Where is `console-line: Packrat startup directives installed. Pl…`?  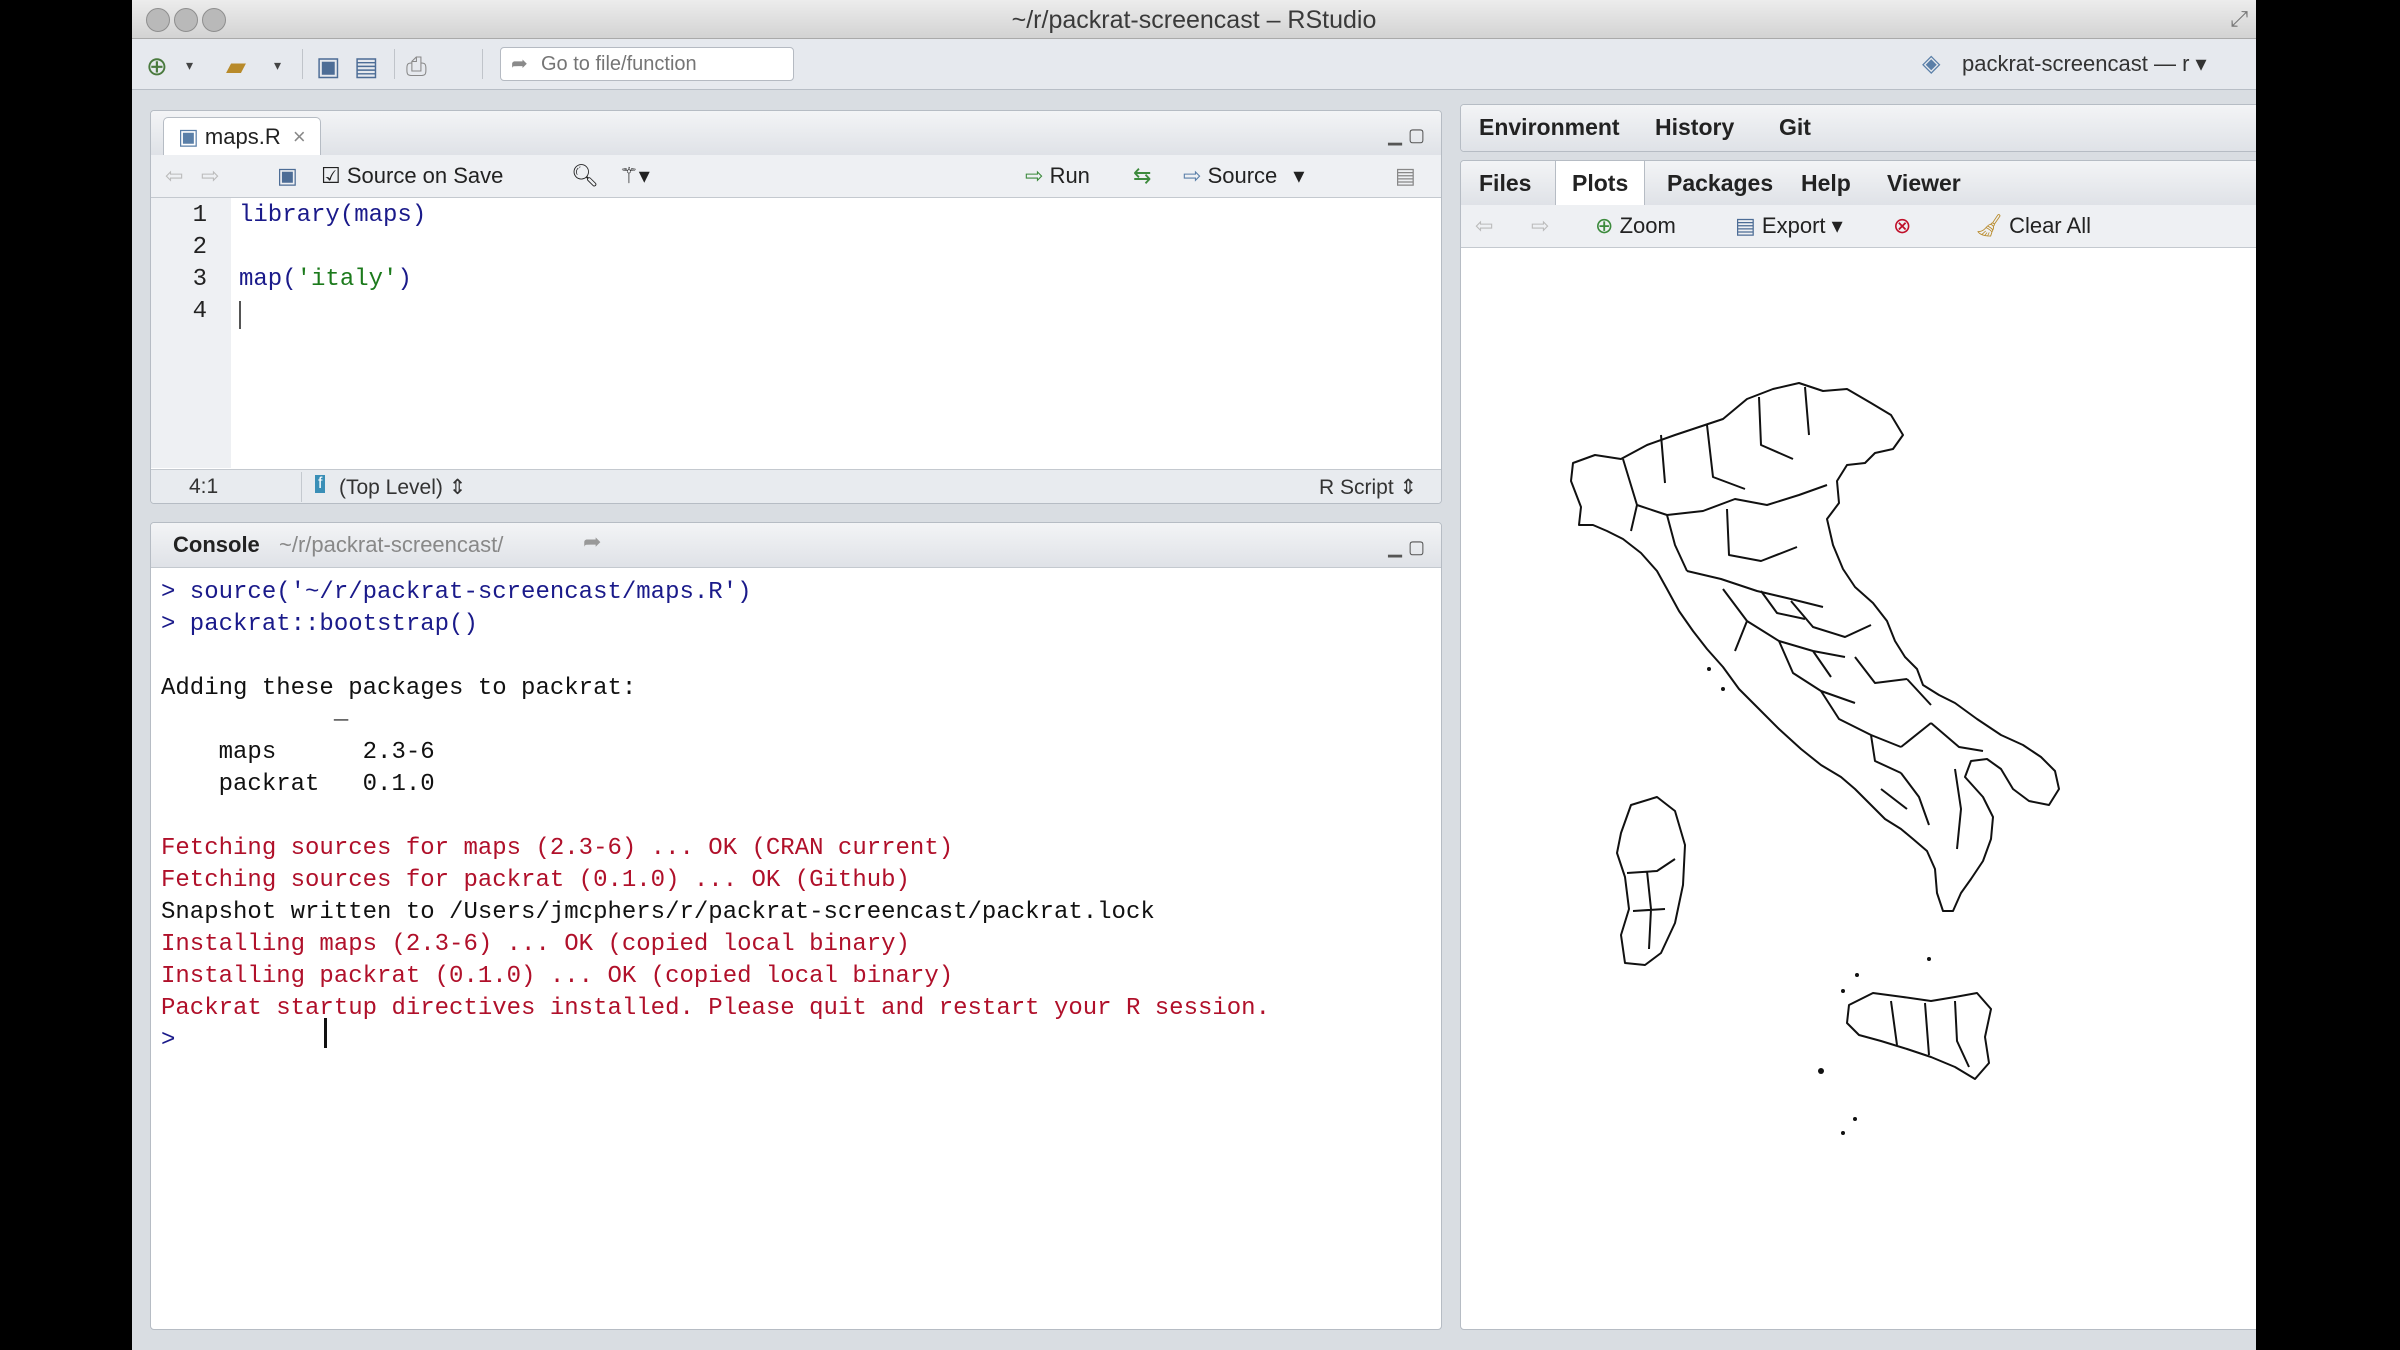 console-line: Packrat startup directives installed. Pl… is located at coordinates (715, 1008).